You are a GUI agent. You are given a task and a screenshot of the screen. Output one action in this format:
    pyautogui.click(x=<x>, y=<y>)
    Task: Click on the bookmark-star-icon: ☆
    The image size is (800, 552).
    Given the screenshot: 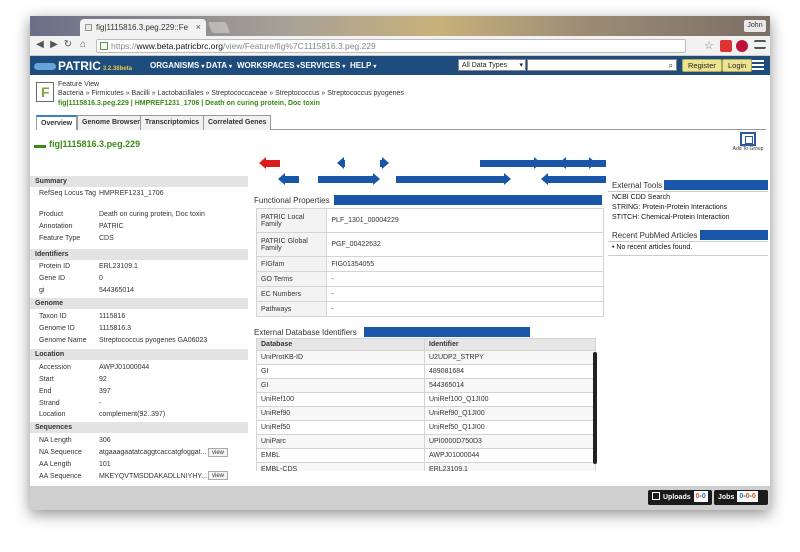 What is the action you would take?
    pyautogui.click(x=709, y=45)
    